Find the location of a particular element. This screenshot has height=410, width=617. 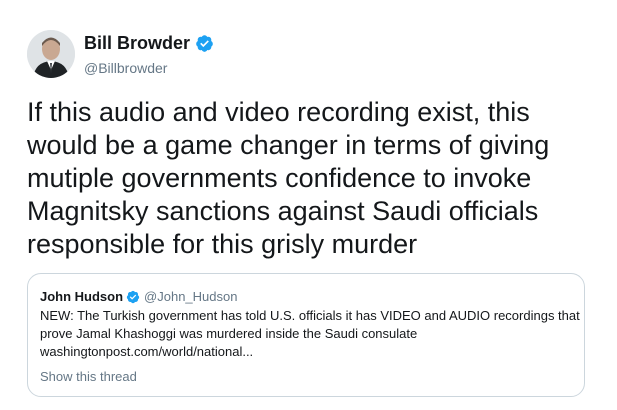

author-name-text: Bill Browder is located at coordinates (137, 43).